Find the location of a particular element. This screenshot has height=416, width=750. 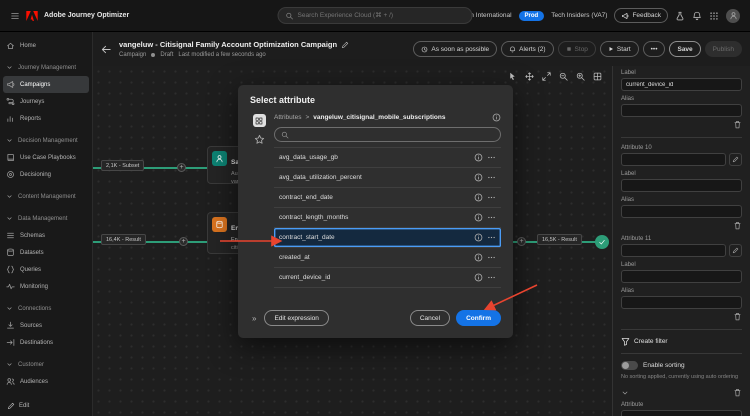

map-view-icon is located at coordinates (597, 76).